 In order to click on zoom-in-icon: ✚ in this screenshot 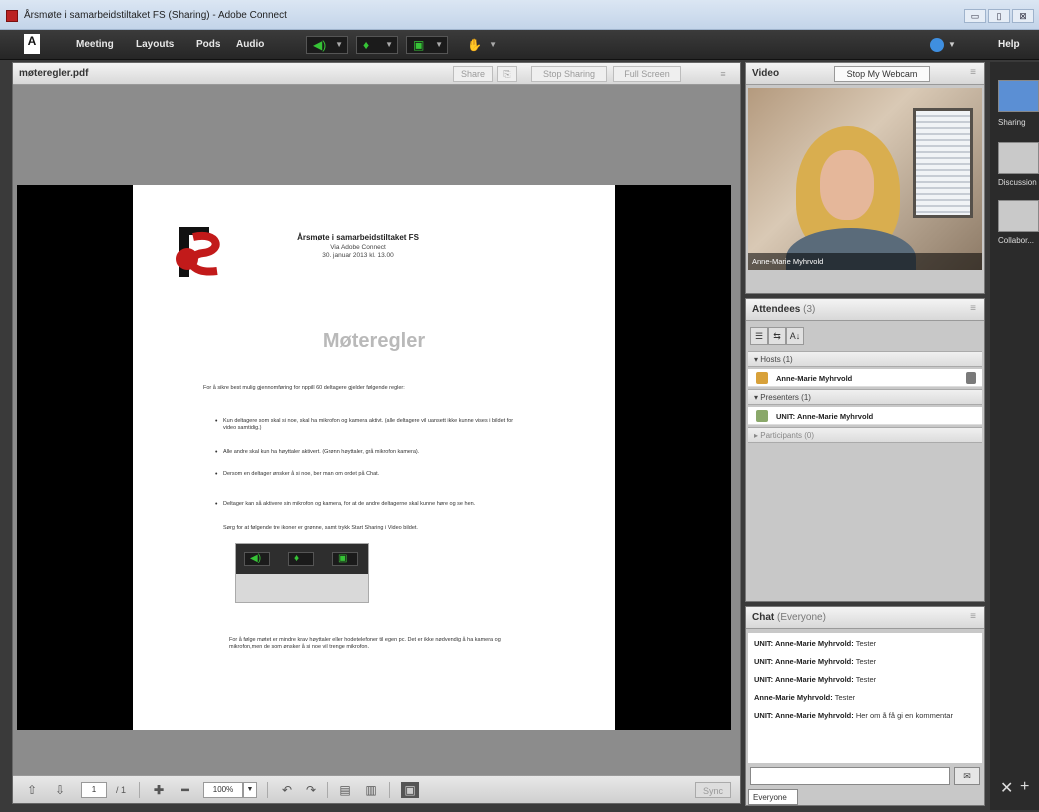, I will do `click(159, 790)`.